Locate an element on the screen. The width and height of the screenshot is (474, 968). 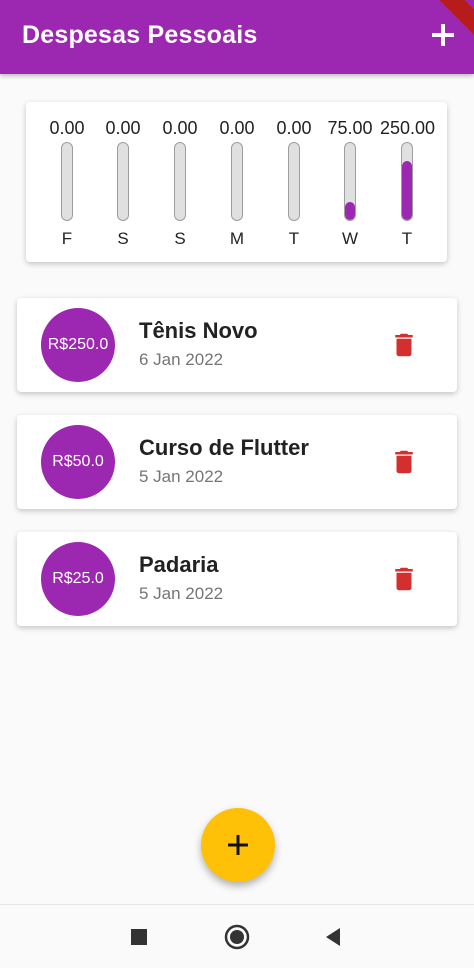
transaction-card: R$25.0 Padaria 5 Jan 2022 is located at coordinates (237, 579).